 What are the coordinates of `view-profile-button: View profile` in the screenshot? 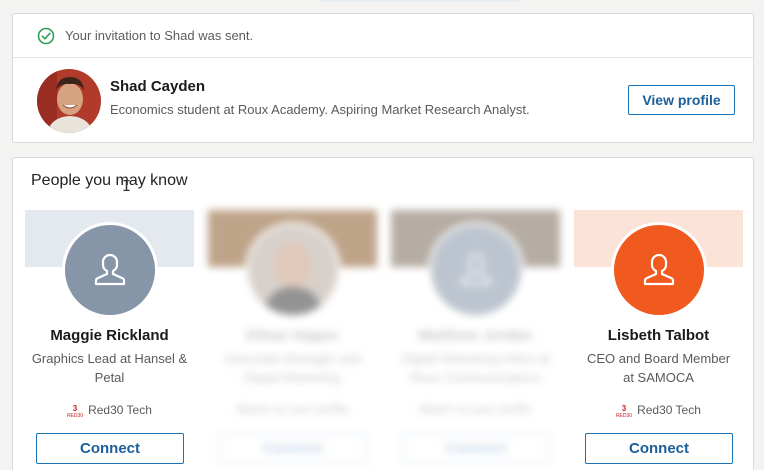 It's located at (681, 100).